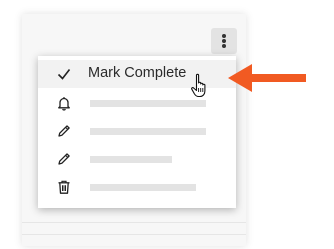 This screenshot has height=249, width=334. Describe the element at coordinates (64, 74) in the screenshot. I see `check-icon` at that location.